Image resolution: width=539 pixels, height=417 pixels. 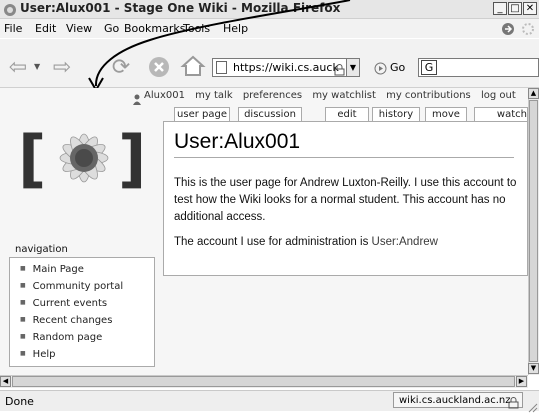 What do you see at coordinates (52, 269) in the screenshot?
I see `nav-main-page: Main Page` at bounding box center [52, 269].